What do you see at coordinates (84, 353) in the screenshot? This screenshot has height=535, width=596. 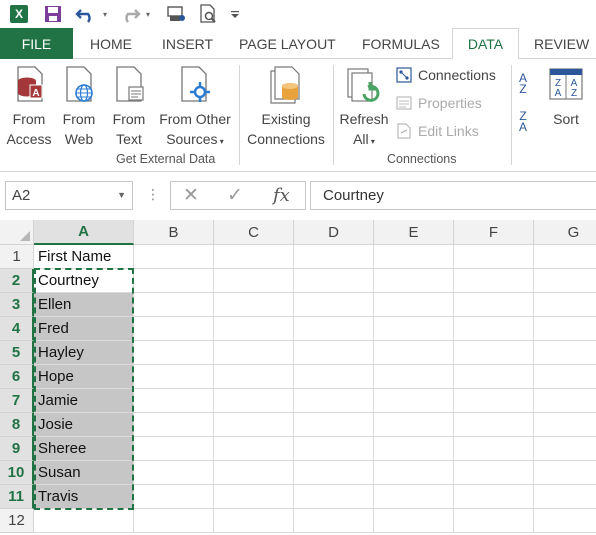 I see `cell-a5: Hayley` at bounding box center [84, 353].